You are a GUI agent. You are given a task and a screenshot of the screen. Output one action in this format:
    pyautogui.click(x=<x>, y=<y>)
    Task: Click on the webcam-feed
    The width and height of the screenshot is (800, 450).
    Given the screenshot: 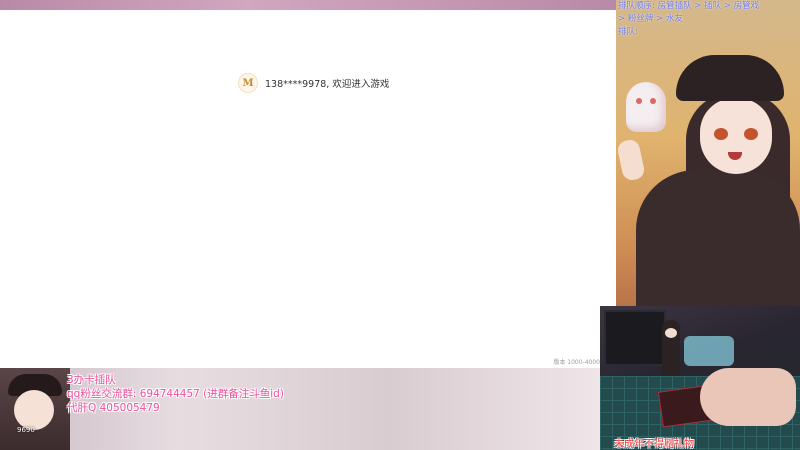 What is the action you would take?
    pyautogui.click(x=700, y=378)
    